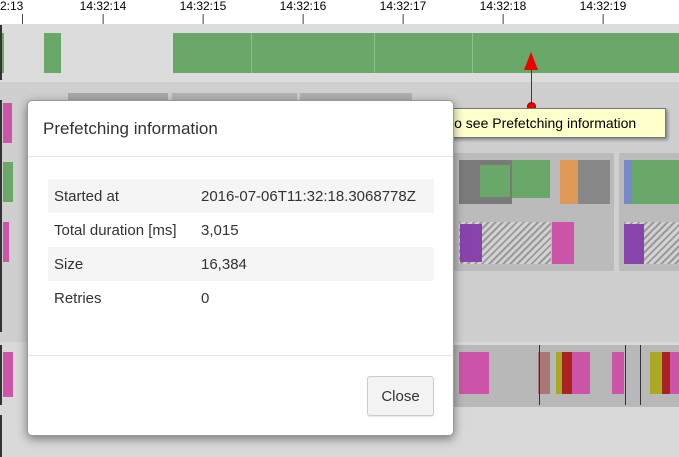 This screenshot has height=457, width=679. I want to click on row-value: 3,015, so click(220, 230).